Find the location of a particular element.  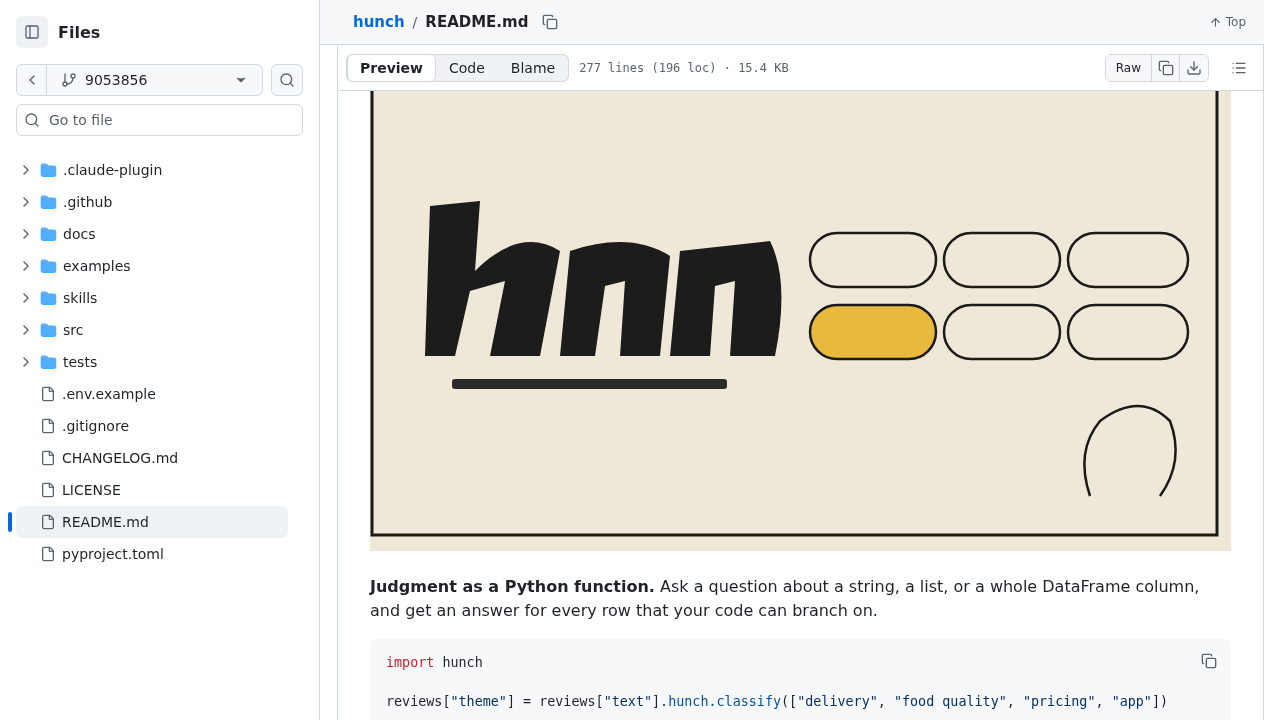

download-icon is located at coordinates (1194, 67).